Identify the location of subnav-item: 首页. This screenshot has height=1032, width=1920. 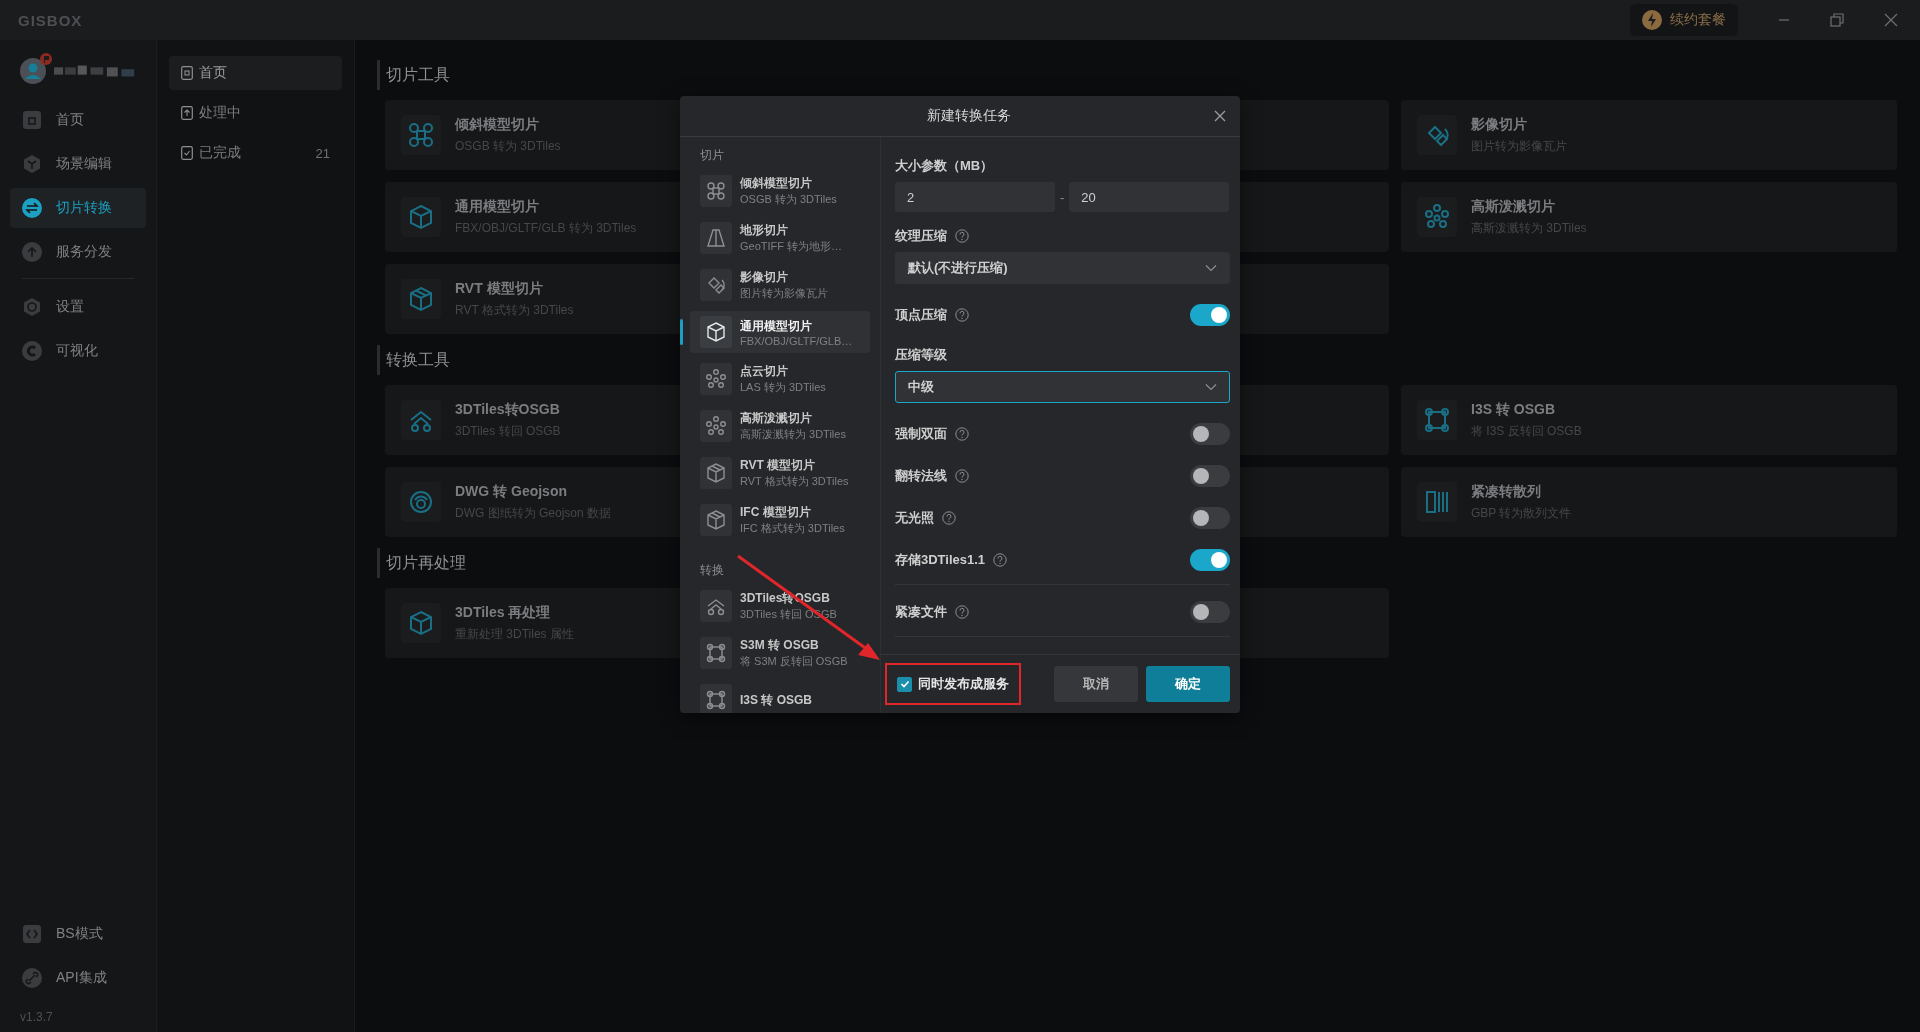
(255, 73).